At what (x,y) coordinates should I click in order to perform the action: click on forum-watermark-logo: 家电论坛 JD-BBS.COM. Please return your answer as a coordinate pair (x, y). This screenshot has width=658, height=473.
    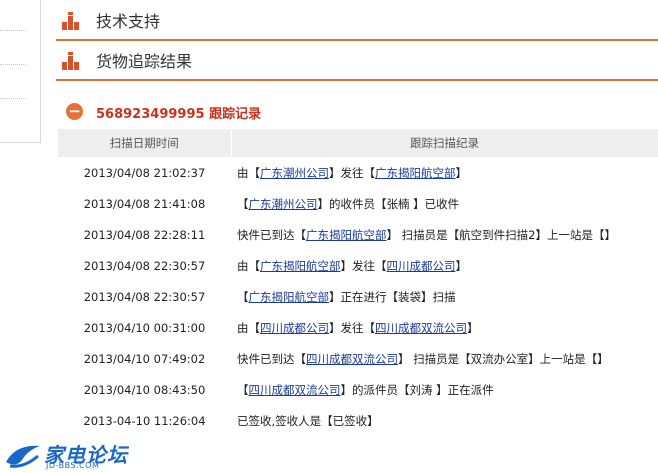
    Looking at the image, I should click on (80, 455).